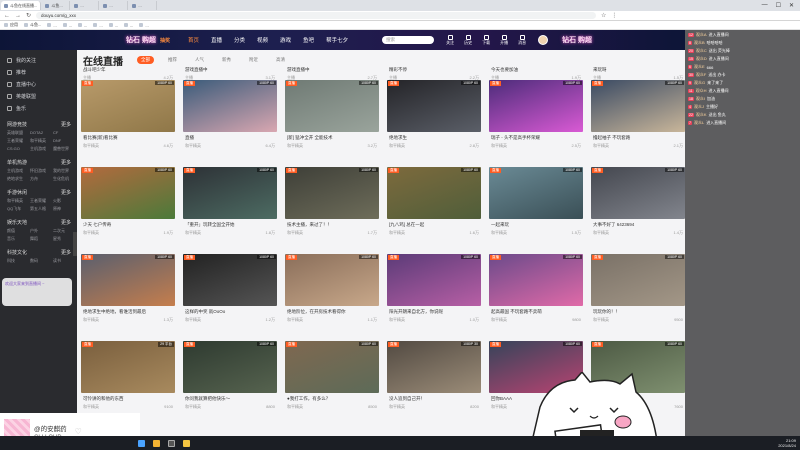  I want to click on stream-card: 直播 1080P 60 [新] 猛冲全开 全能技术 和平精英 3.2万, so click(332, 123).